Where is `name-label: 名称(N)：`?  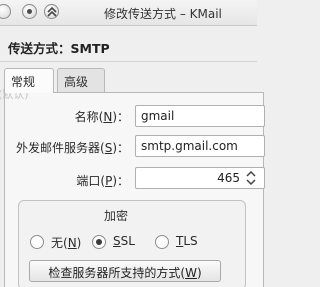 name-label: 名称(N)： is located at coordinates (101, 117).